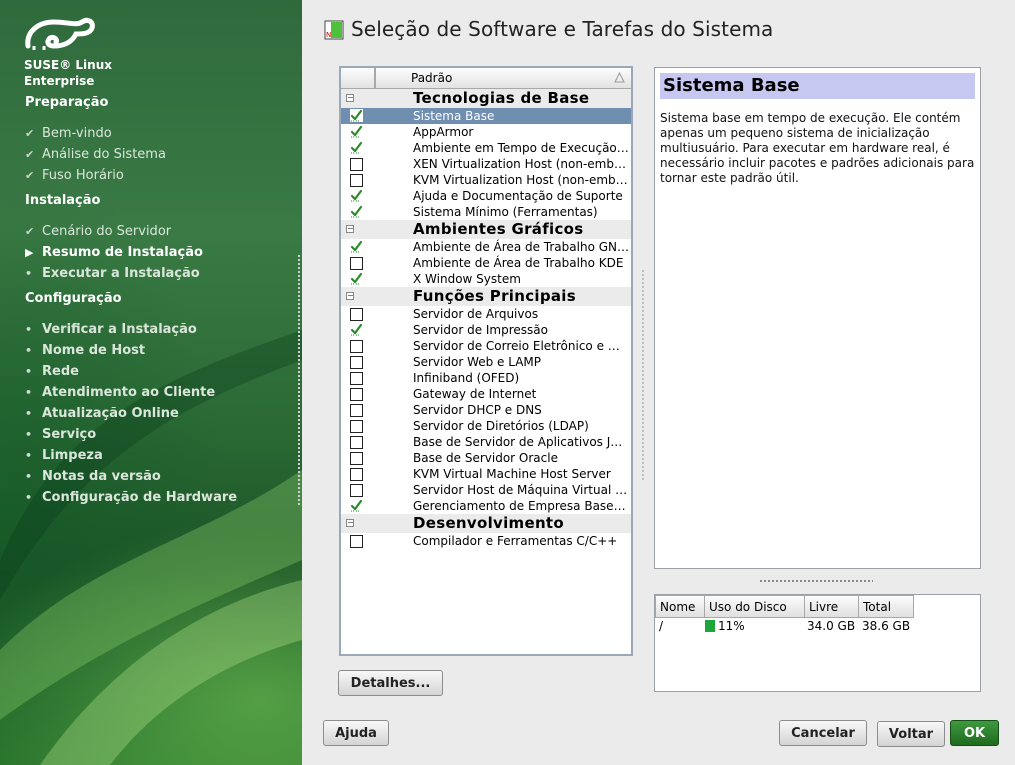 The image size is (1015, 765). I want to click on disk-total: 38.6 GB, so click(886, 626).